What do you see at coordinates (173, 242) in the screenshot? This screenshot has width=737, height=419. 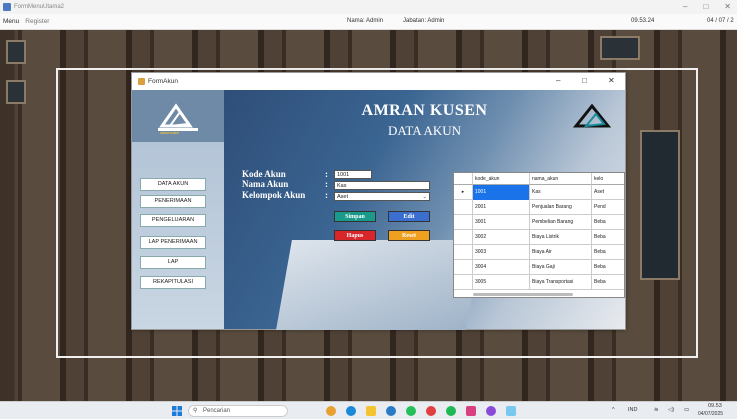 I see `sidebar-lap-penerimaan-button: LAP PENERIMAAN` at bounding box center [173, 242].